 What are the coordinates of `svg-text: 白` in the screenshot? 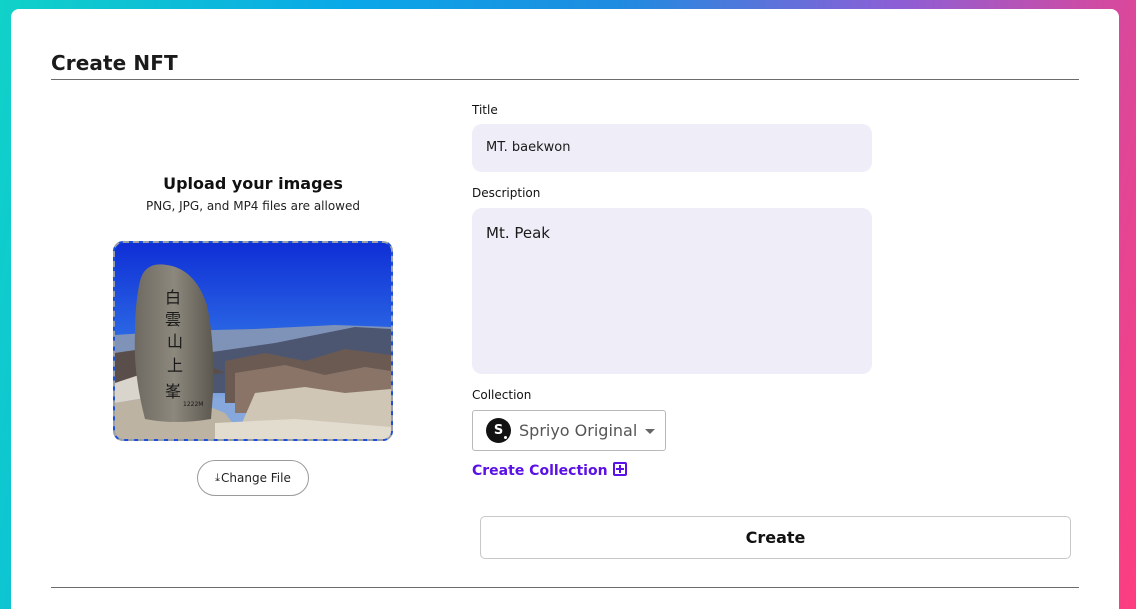 It's located at (173, 297).